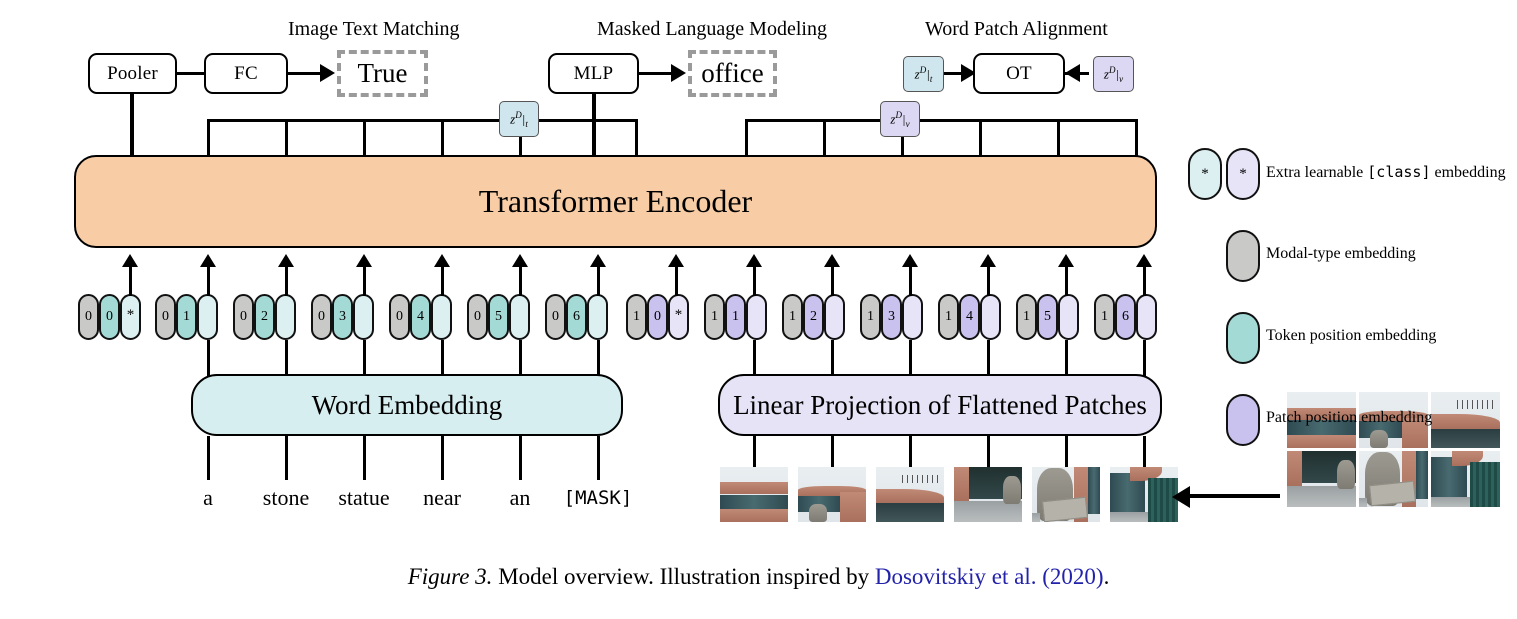 The height and width of the screenshot is (619, 1517). I want to click on legend-class-mono: [class], so click(1399, 172).